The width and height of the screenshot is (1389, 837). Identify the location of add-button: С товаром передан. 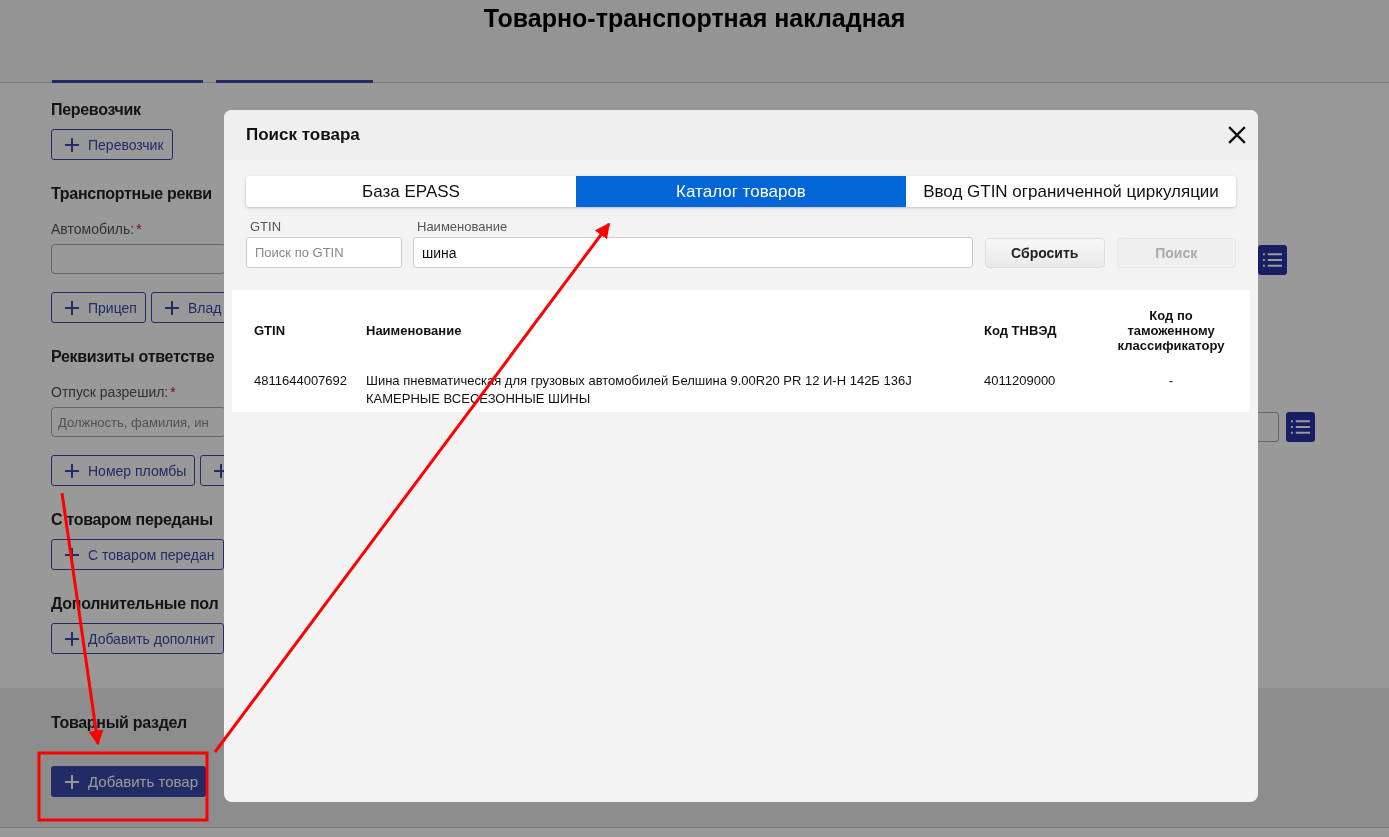
(137, 554).